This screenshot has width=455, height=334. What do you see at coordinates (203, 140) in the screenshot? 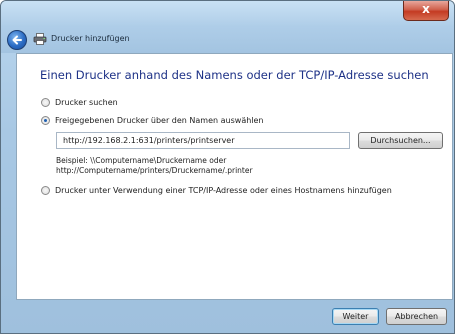
I see `printer-path-input` at bounding box center [203, 140].